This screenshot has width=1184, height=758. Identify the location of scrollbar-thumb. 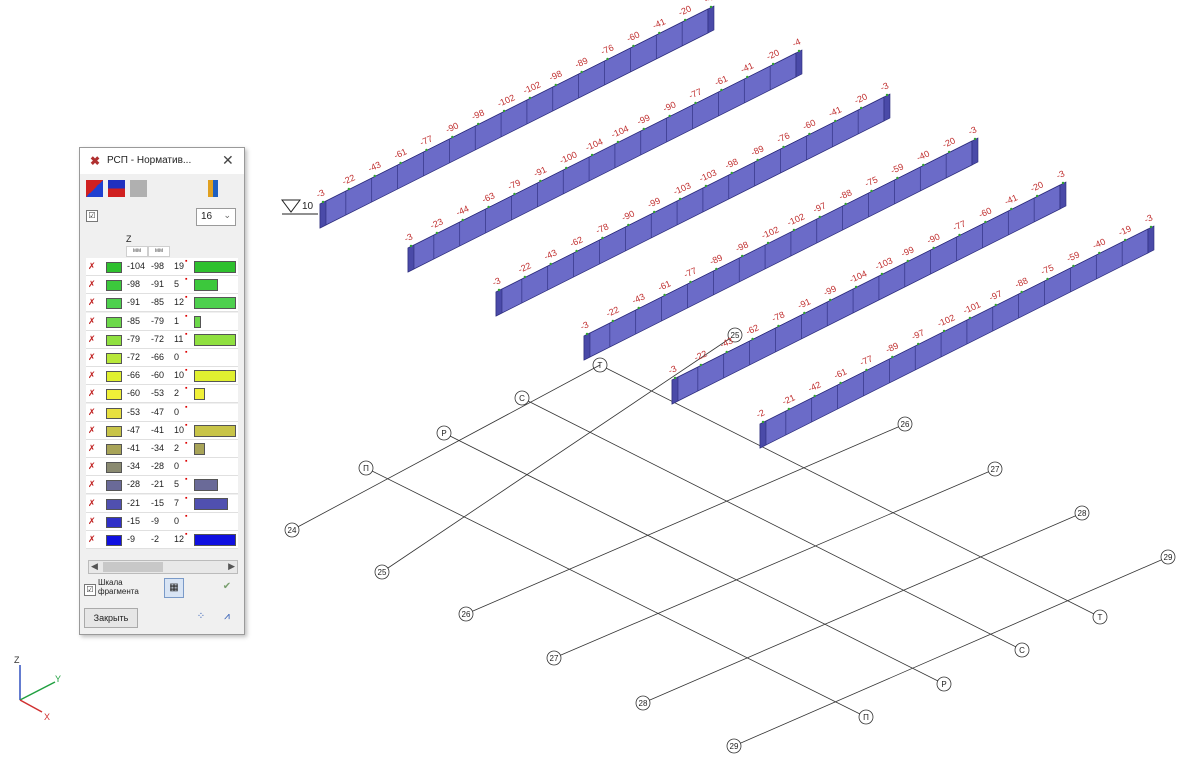
(133, 567).